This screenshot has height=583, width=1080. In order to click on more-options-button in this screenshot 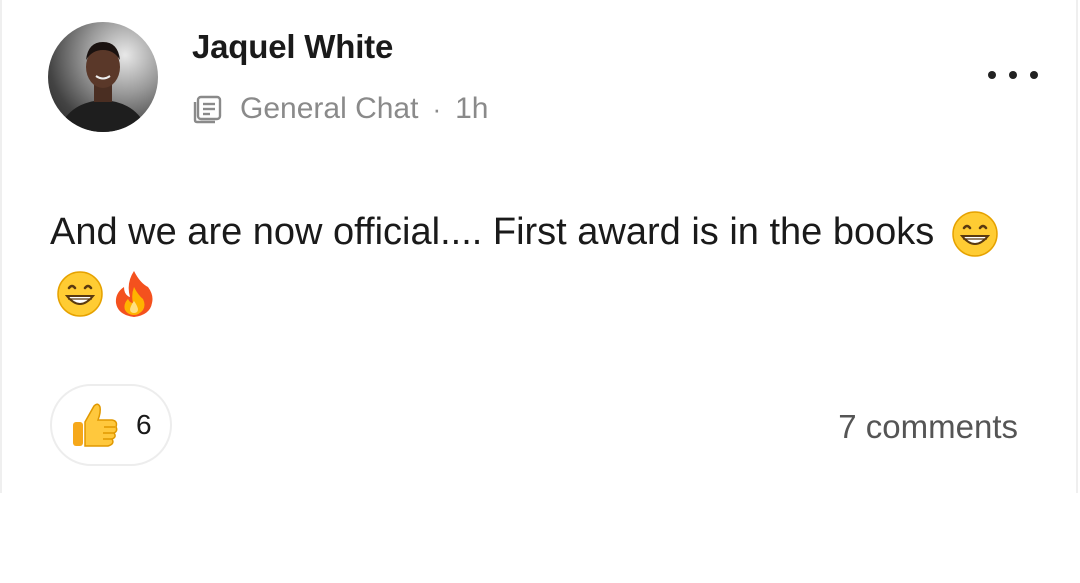, I will do `click(1013, 75)`.